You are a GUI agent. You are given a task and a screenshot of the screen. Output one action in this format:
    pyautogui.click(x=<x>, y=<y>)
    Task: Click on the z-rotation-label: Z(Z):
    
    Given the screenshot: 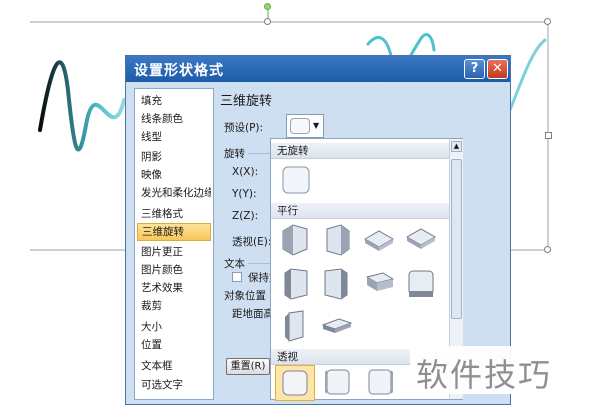 What is the action you would take?
    pyautogui.click(x=245, y=216)
    